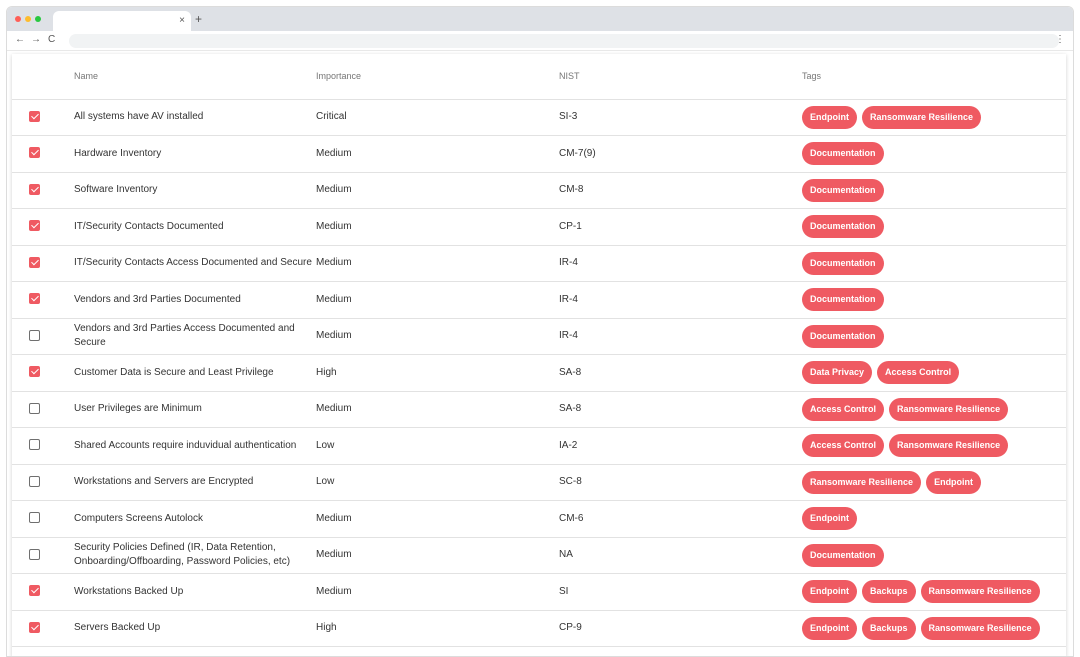 The width and height of the screenshot is (1080, 657). What do you see at coordinates (36, 40) in the screenshot?
I see `forward-arrow-icon: →` at bounding box center [36, 40].